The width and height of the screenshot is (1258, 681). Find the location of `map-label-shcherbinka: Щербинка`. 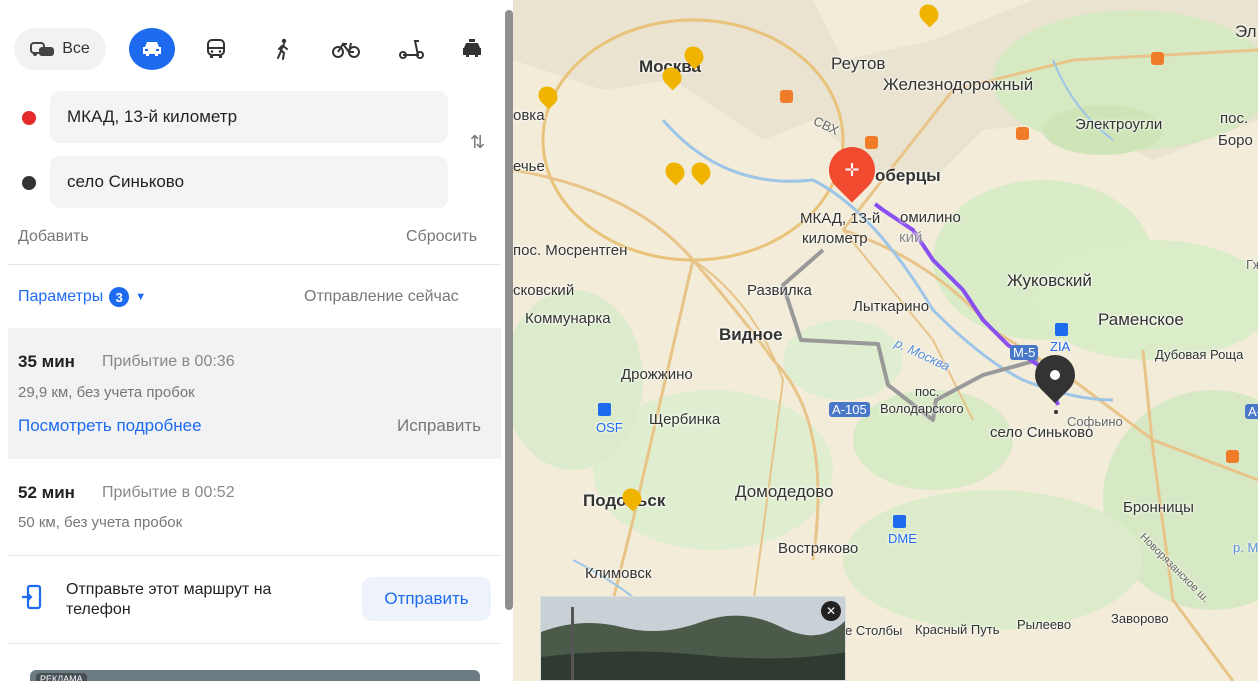

map-label-shcherbinka: Щербинка is located at coordinates (684, 419).